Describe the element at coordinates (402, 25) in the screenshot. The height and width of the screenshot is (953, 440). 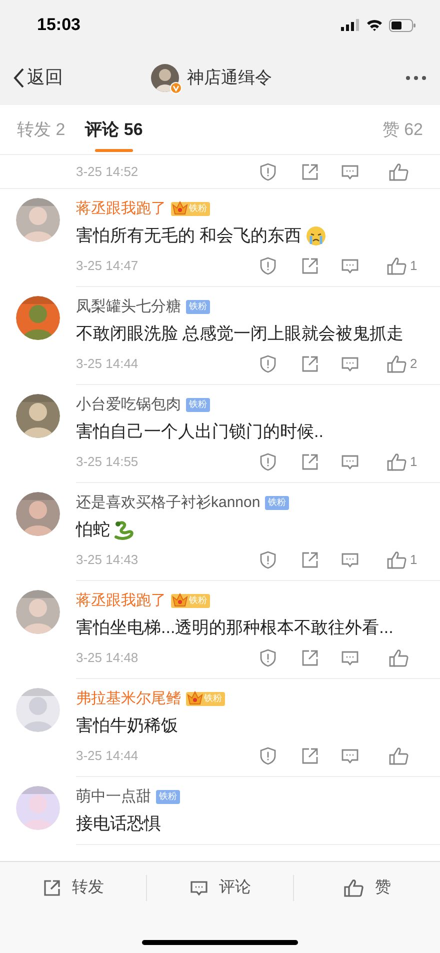
I see `battery-icon` at that location.